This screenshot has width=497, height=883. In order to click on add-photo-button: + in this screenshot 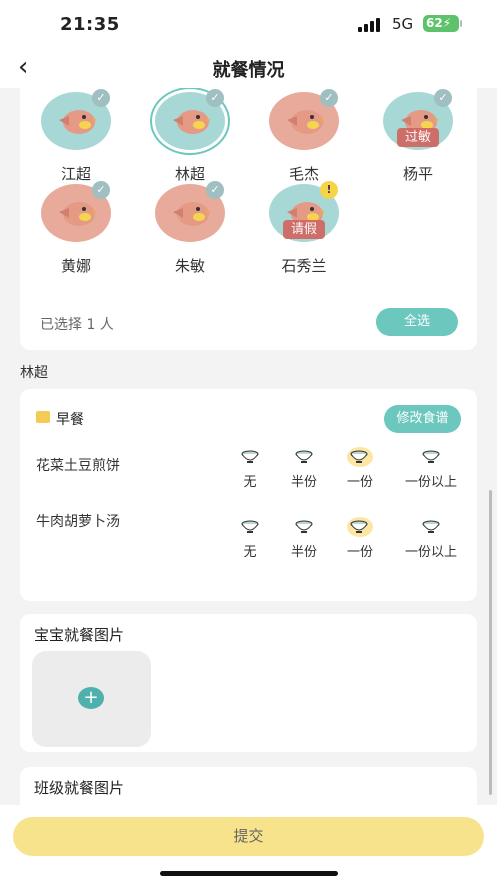, I will do `click(91, 699)`.